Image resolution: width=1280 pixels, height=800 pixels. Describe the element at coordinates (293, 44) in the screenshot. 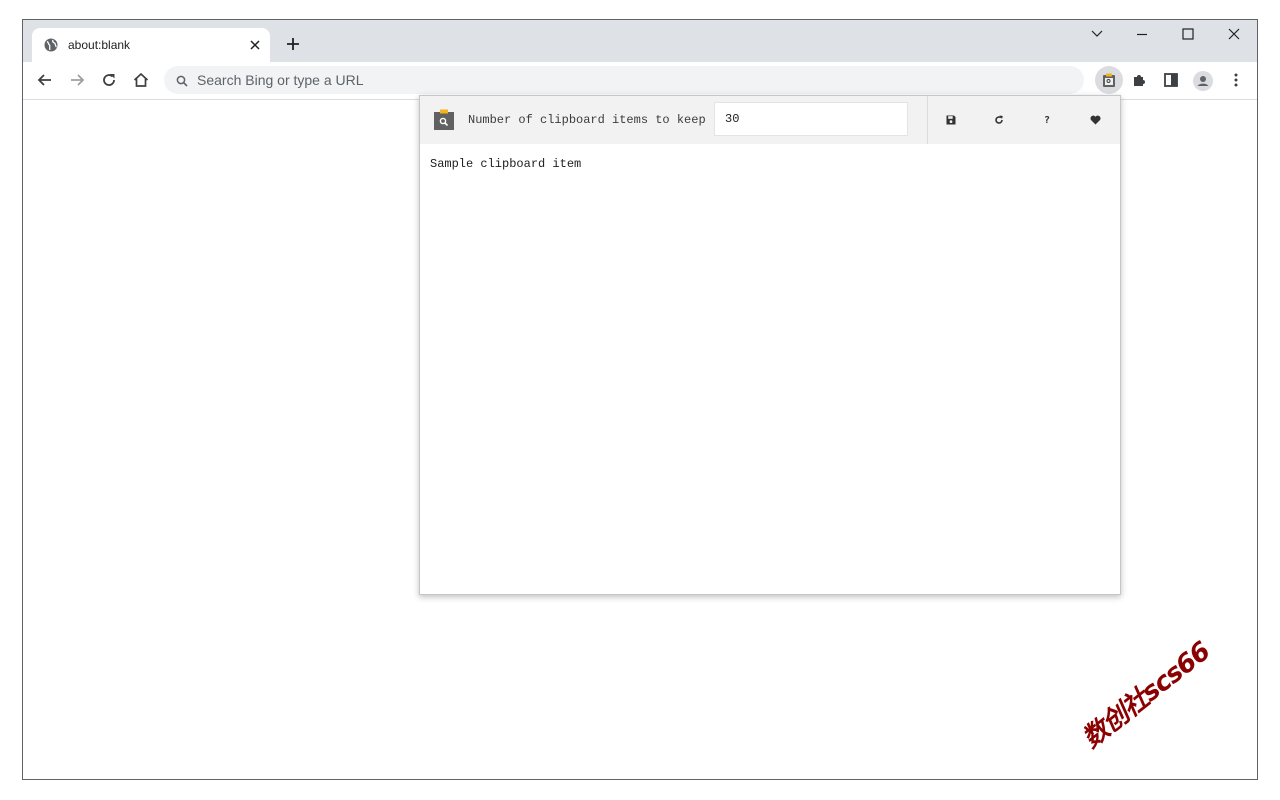

I see `plus-icon` at that location.